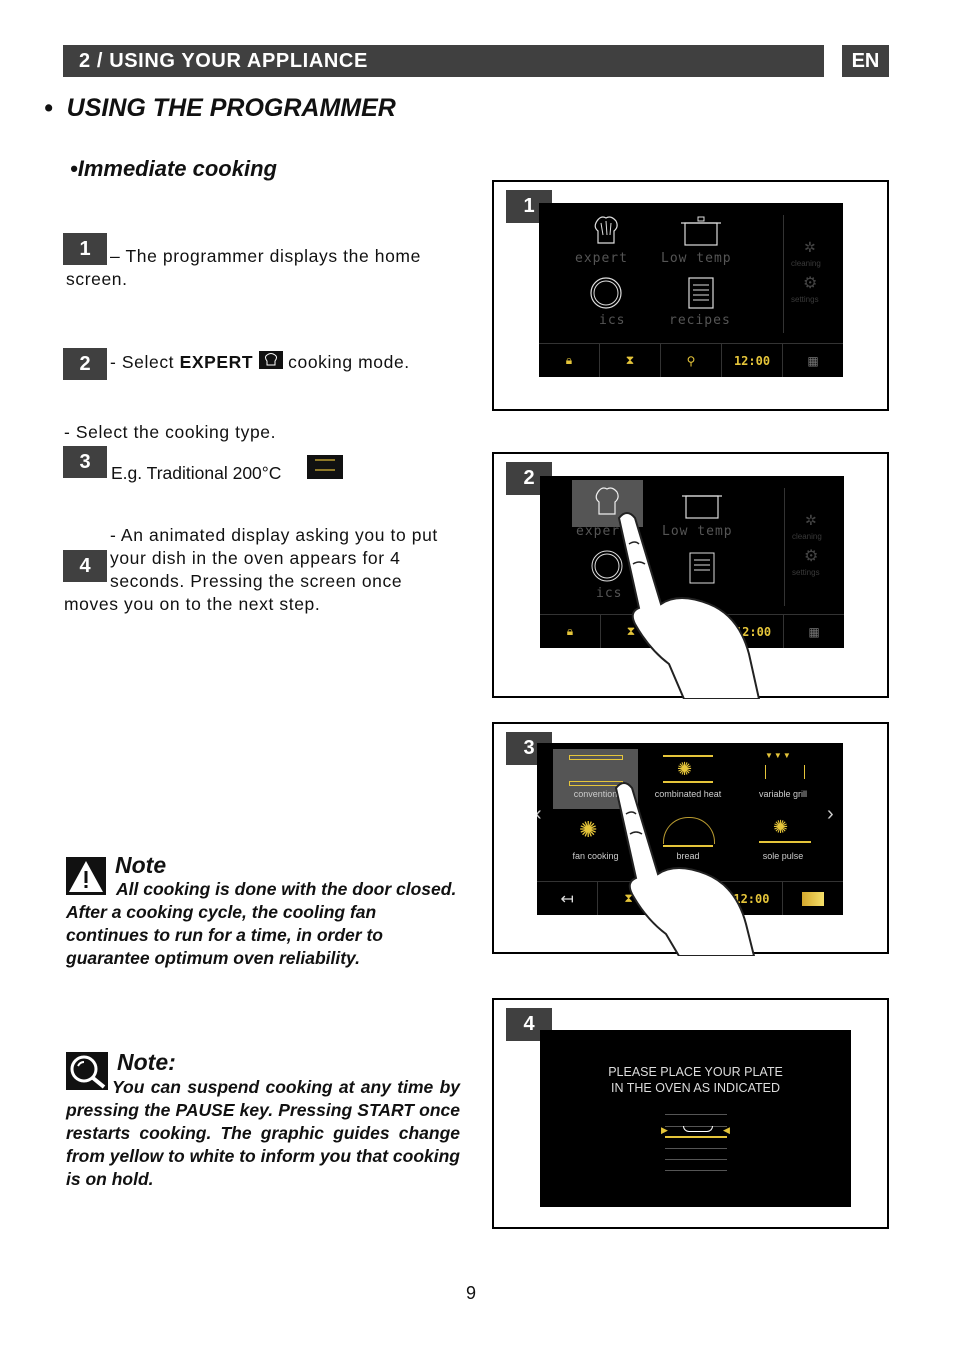  What do you see at coordinates (539, 814) in the screenshot?
I see `chevron-left-icon: ‹` at bounding box center [539, 814].